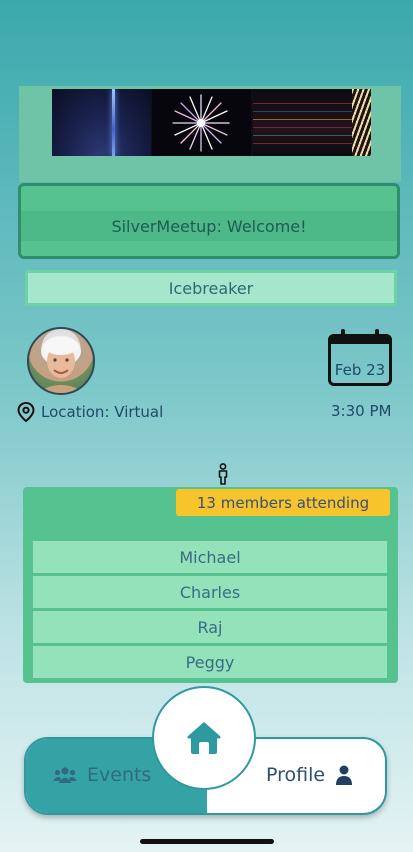  I want to click on photo-firework, so click(201, 122).